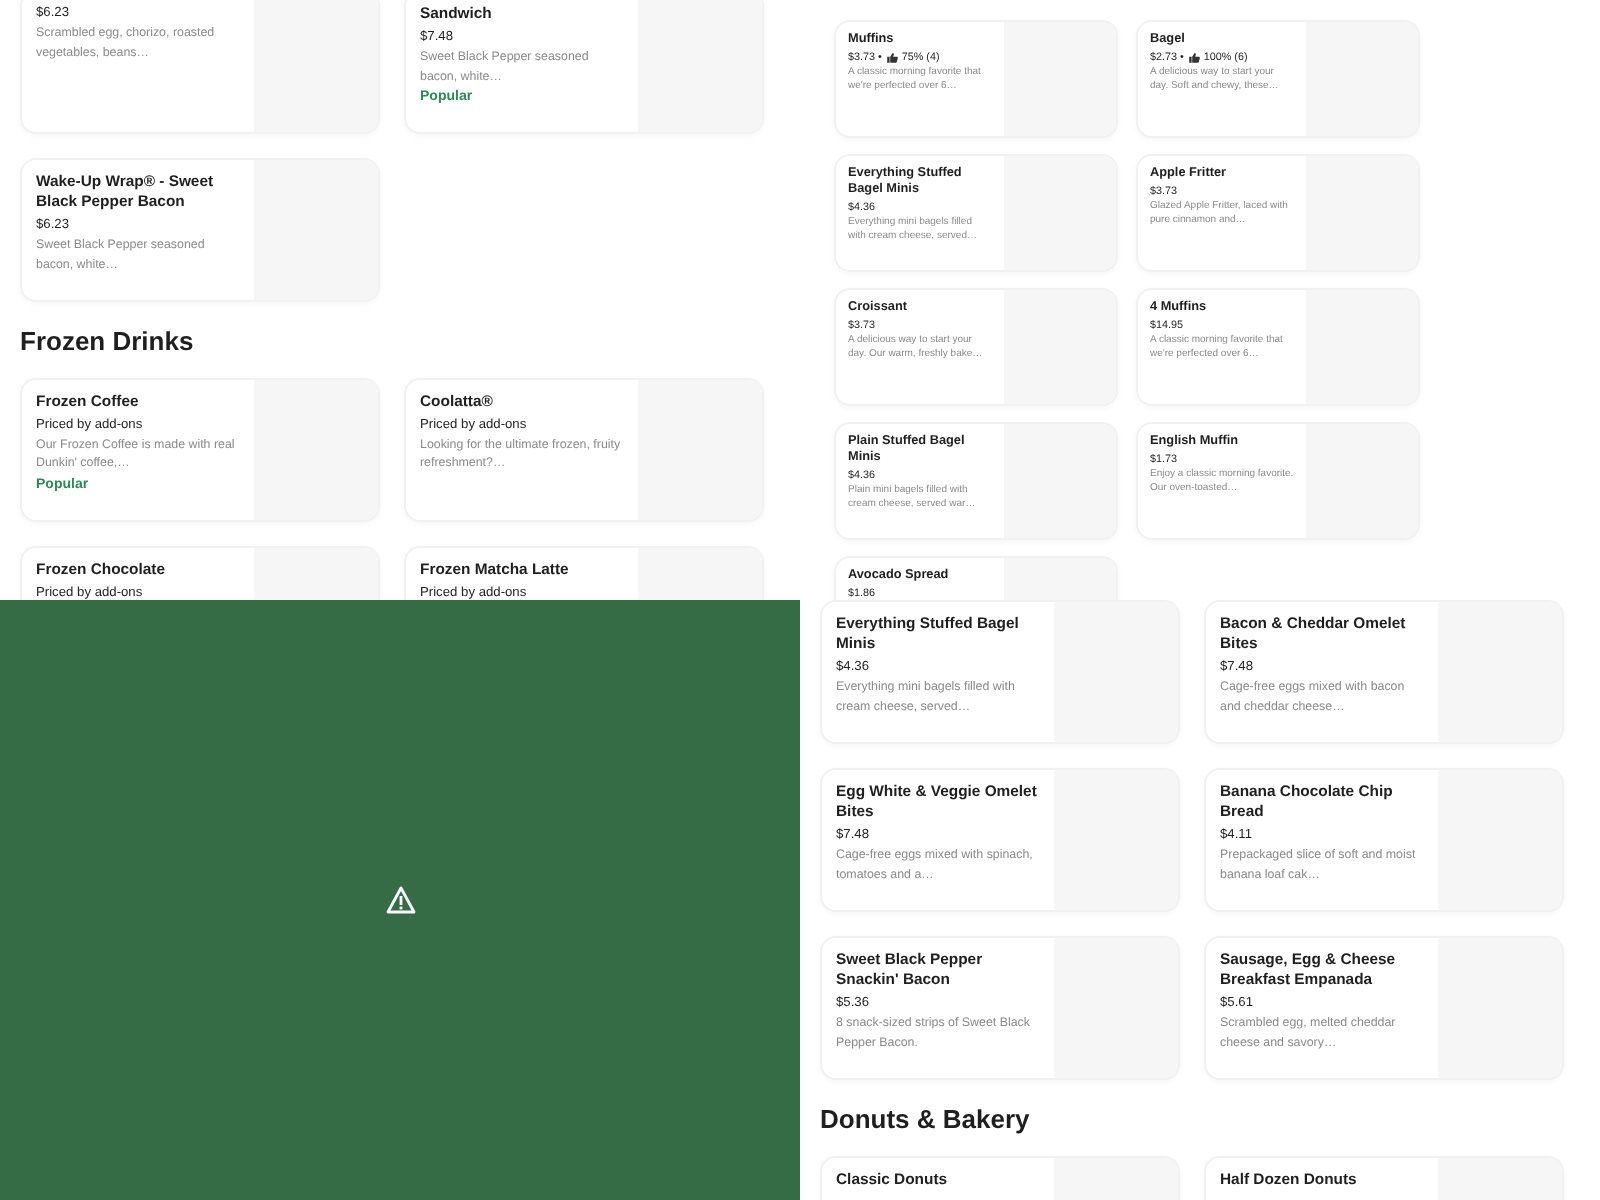  What do you see at coordinates (108, 342) in the screenshot?
I see `section-heading: Frozen Drinks` at bounding box center [108, 342].